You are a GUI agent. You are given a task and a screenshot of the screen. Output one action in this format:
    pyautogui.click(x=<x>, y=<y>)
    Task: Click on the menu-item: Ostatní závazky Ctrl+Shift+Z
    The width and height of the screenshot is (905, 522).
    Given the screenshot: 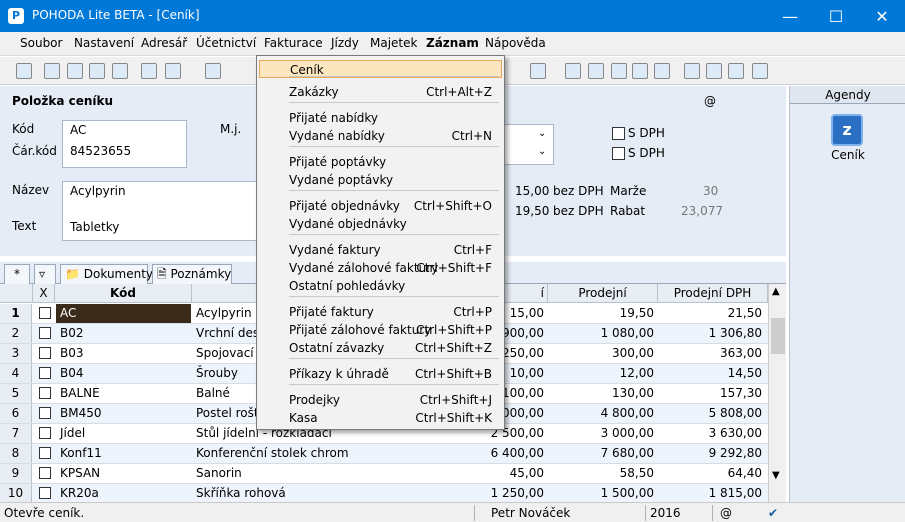 What is the action you would take?
    pyautogui.click(x=380, y=348)
    